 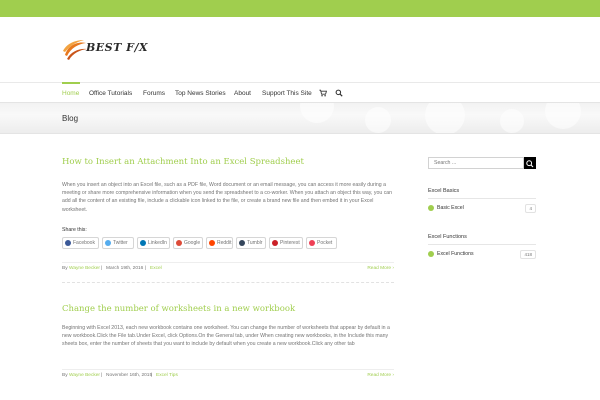 I want to click on tumblr-icon, so click(x=242, y=243).